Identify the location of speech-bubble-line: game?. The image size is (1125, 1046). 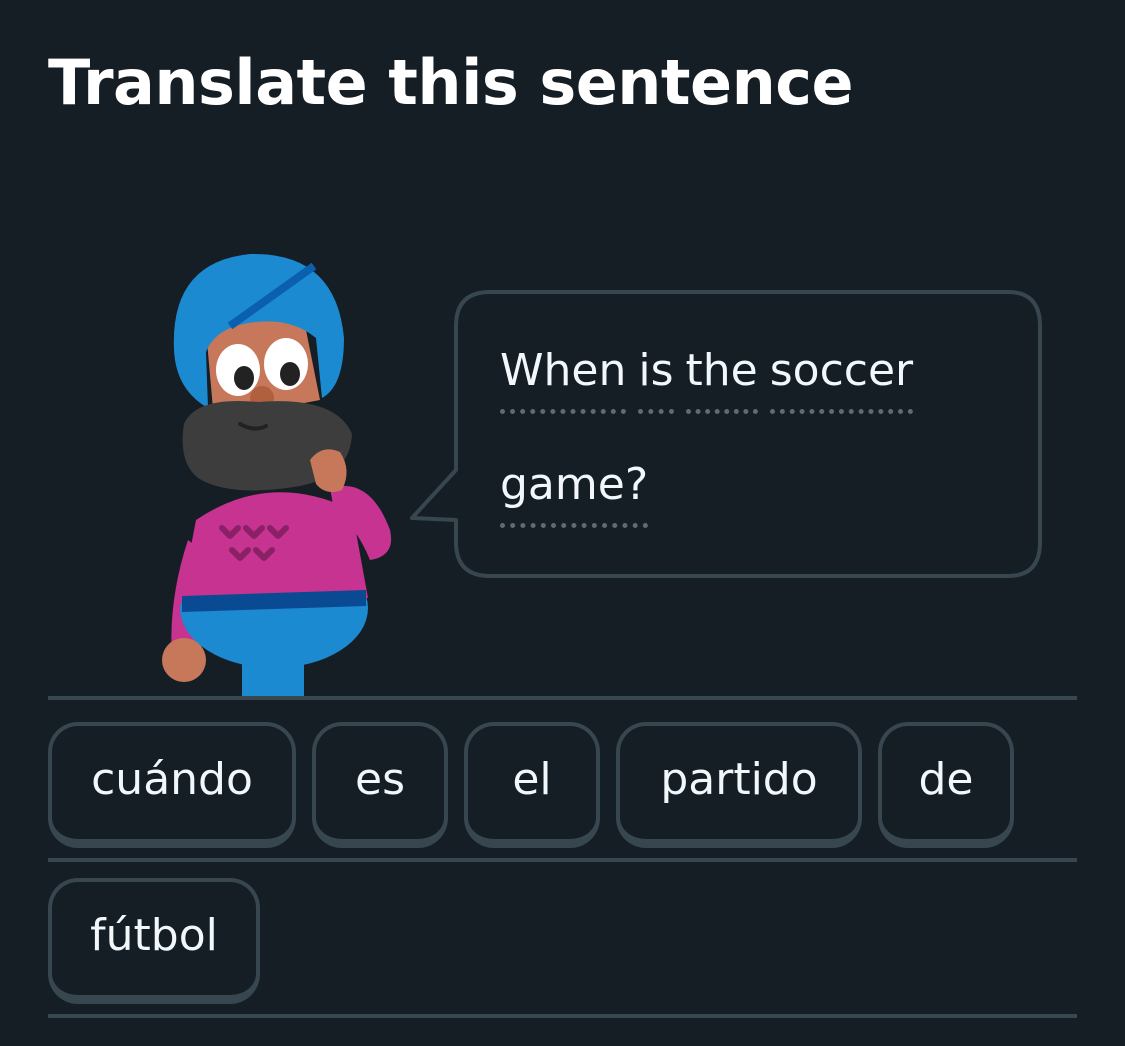
(580, 492).